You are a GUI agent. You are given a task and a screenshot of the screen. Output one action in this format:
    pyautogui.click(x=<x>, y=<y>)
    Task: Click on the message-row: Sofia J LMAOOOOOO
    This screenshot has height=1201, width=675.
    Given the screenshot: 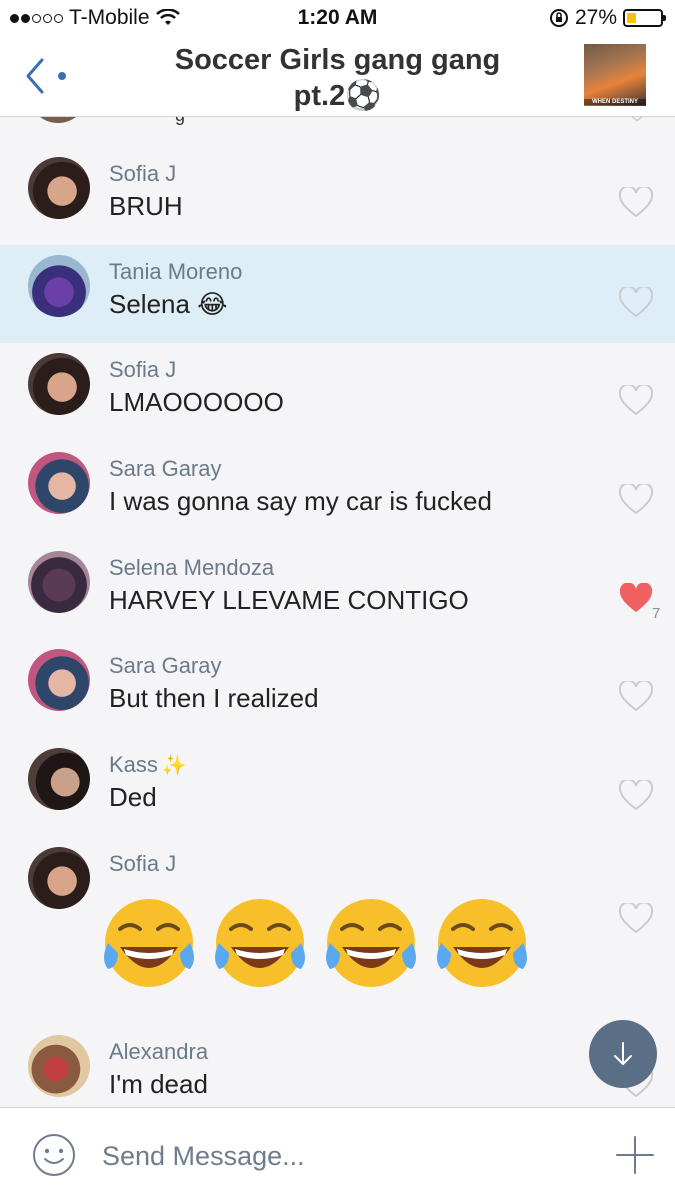 What is the action you would take?
    pyautogui.click(x=337, y=392)
    